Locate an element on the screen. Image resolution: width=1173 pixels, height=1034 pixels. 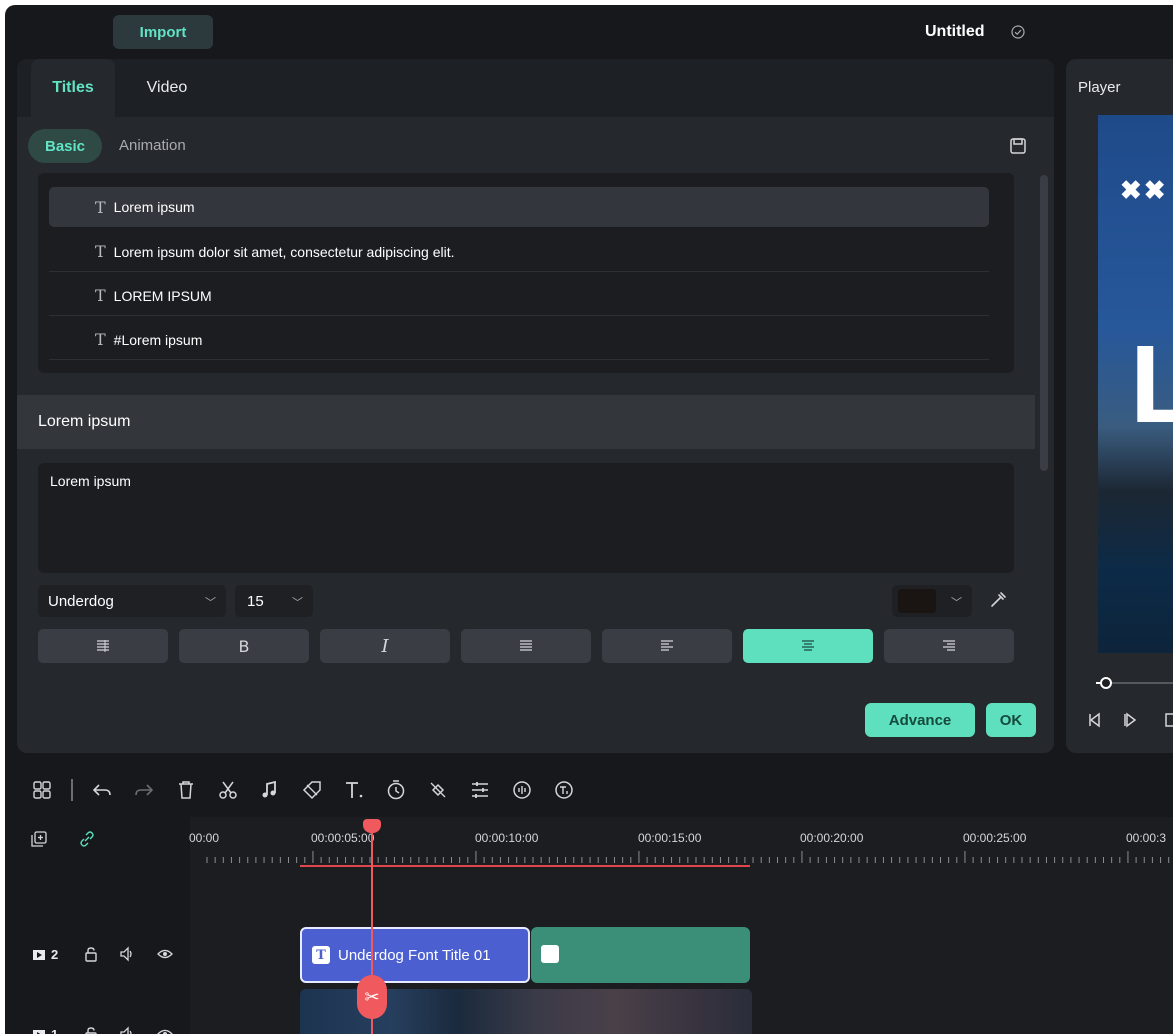
track-number: 2 is located at coordinates (55, 954).